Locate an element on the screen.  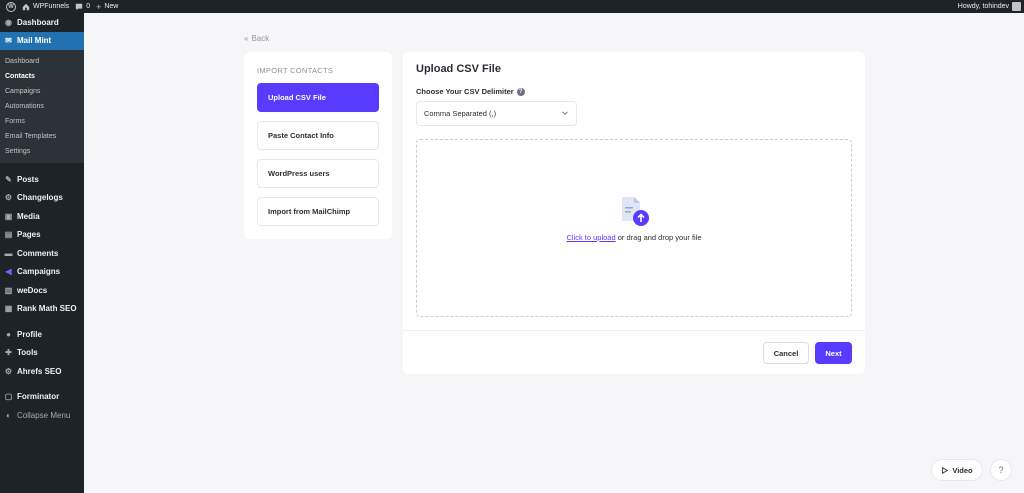
menu-item-changelogs: ⚙ Changelogs is located at coordinates (42, 198).